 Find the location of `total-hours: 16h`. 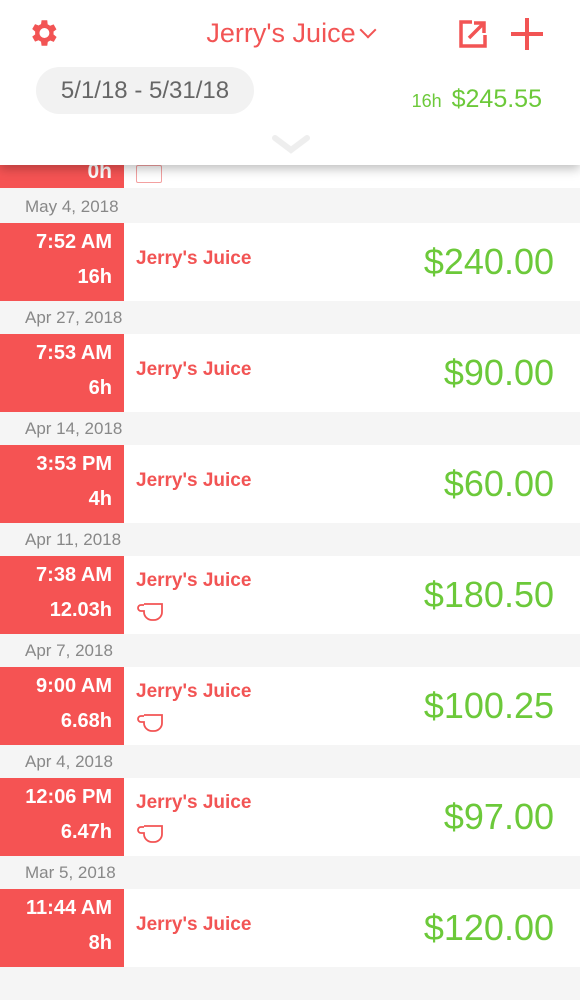

total-hours: 16h is located at coordinates (426, 101).